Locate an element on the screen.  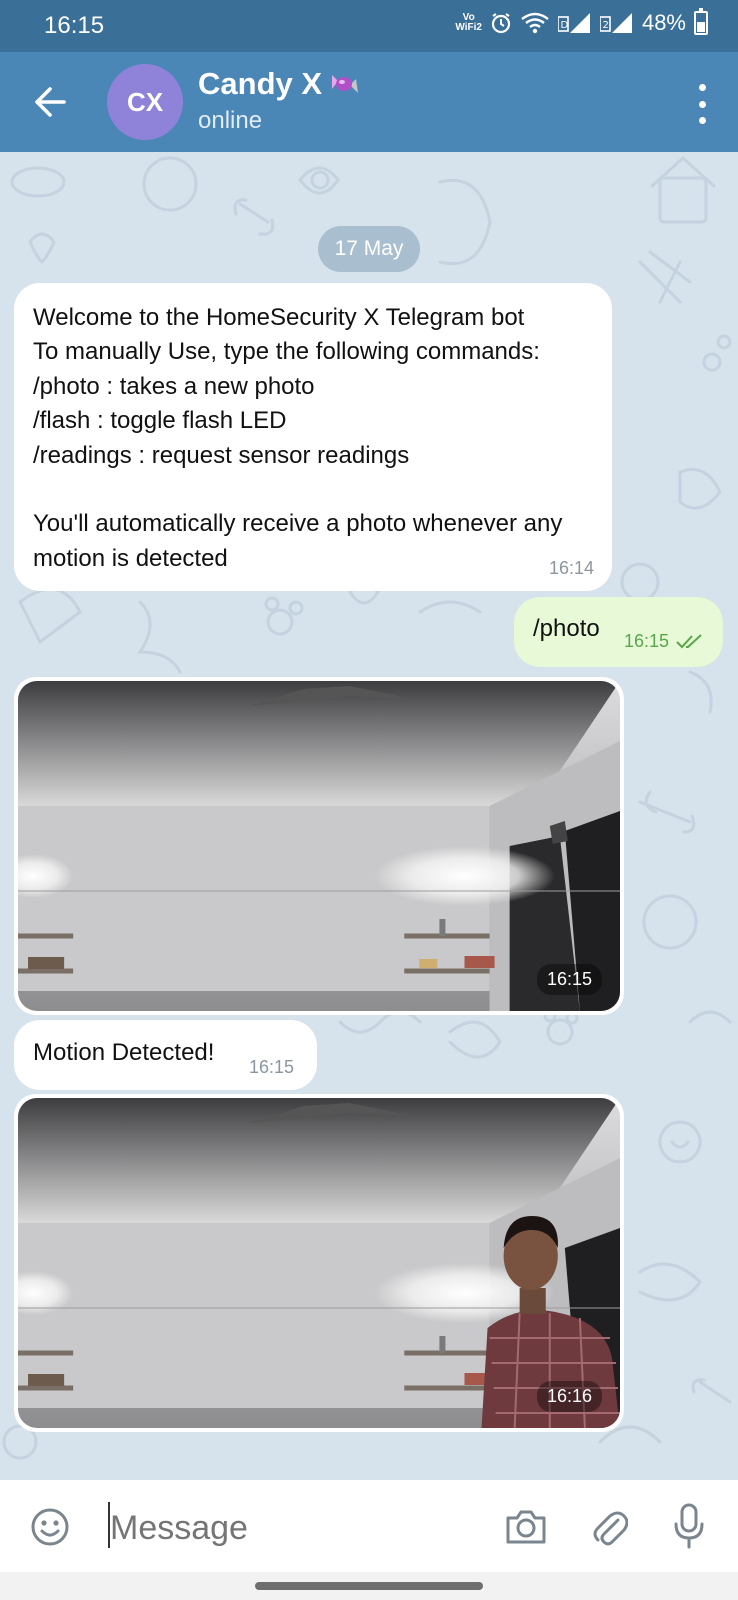
camera-icon is located at coordinates (526, 1526).